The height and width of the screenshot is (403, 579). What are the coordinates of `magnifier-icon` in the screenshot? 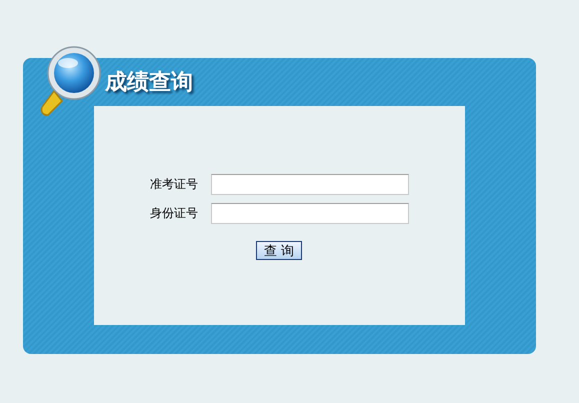 It's located at (70, 82).